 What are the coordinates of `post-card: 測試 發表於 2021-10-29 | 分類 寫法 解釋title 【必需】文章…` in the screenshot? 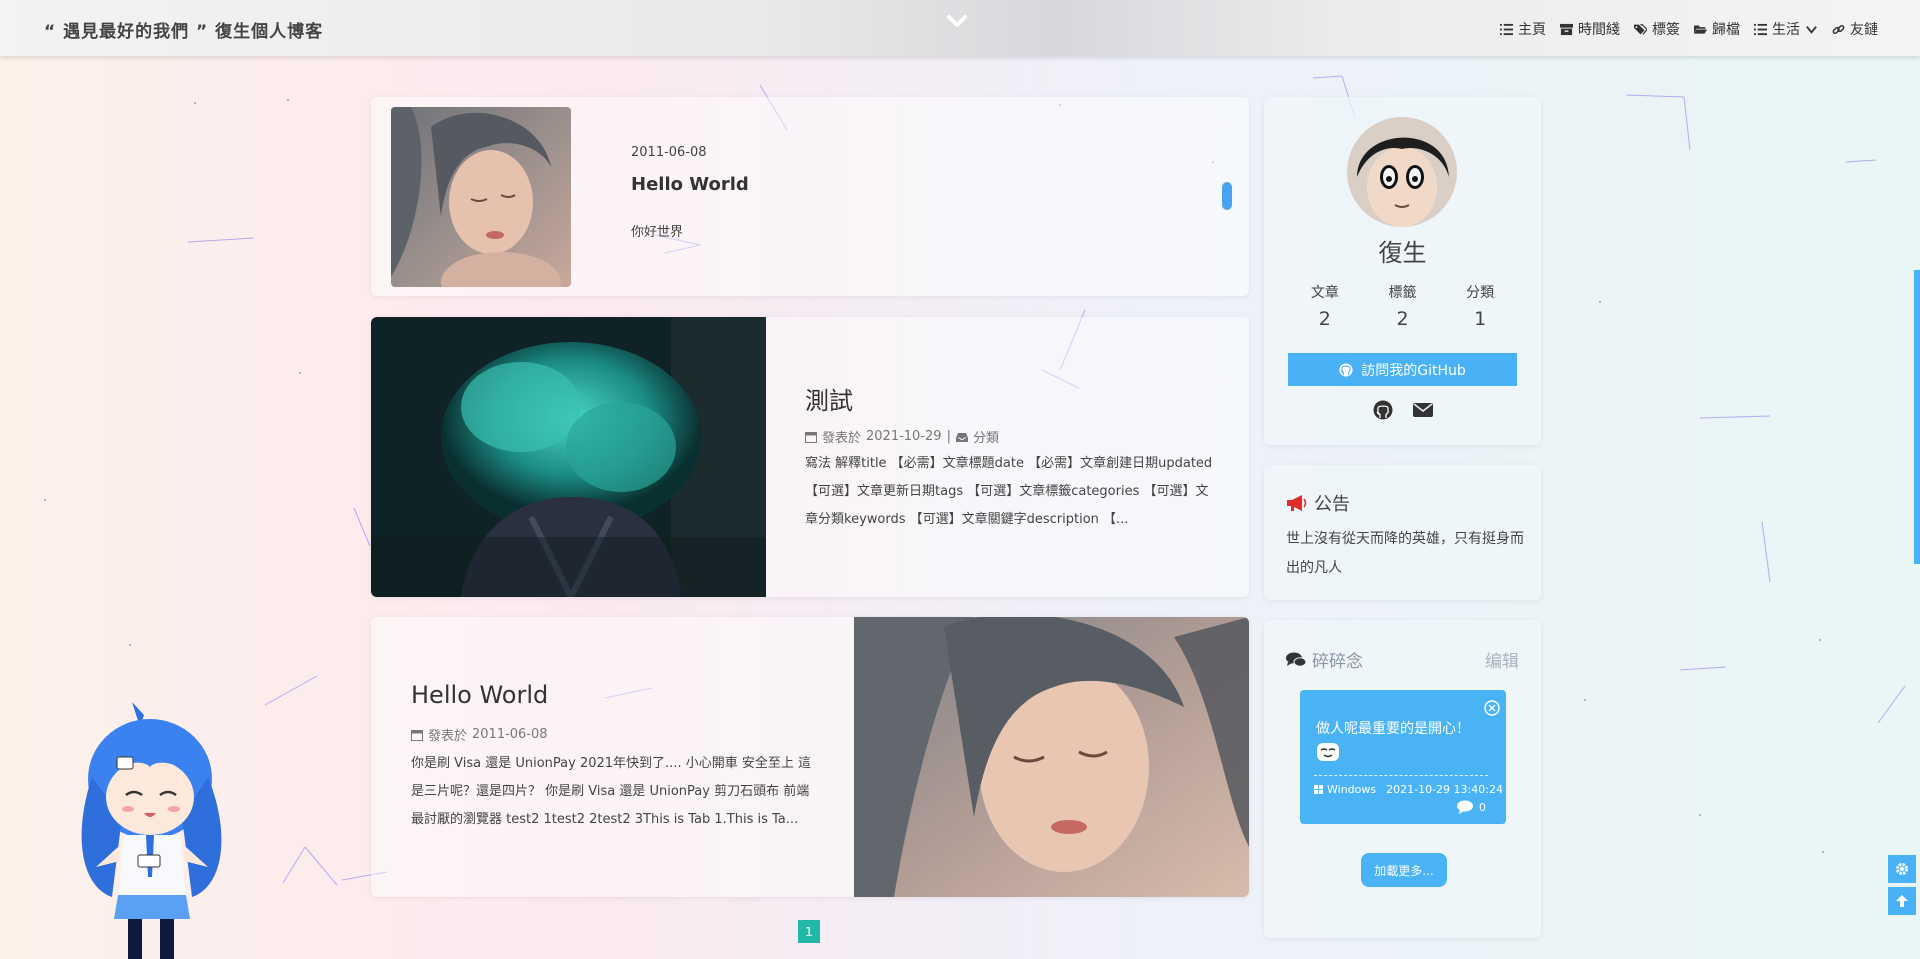 It's located at (810, 457).